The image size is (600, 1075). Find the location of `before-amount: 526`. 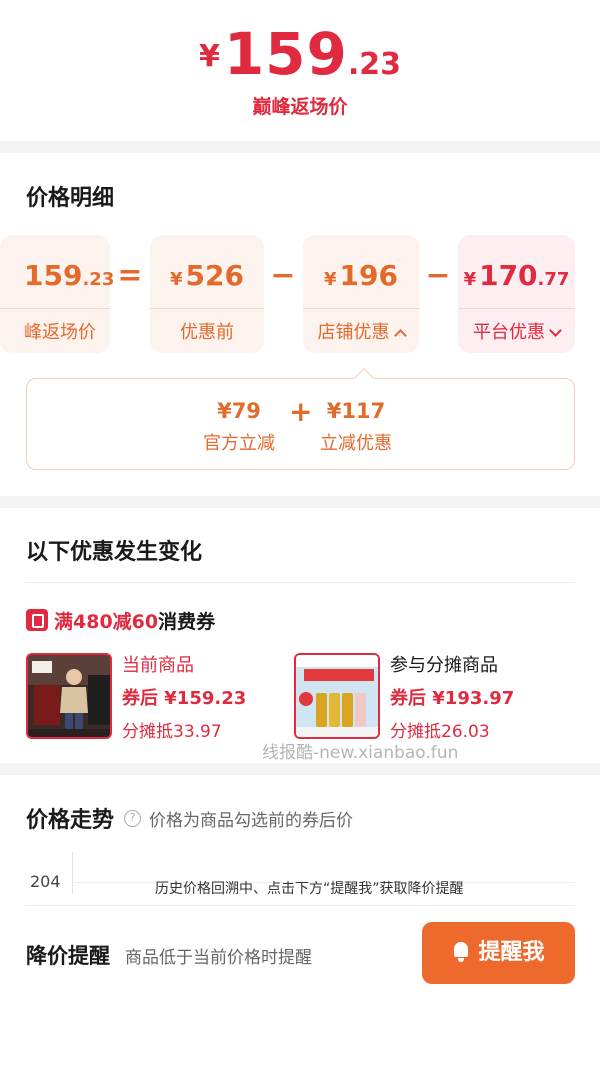

before-amount: 526 is located at coordinates (214, 275).